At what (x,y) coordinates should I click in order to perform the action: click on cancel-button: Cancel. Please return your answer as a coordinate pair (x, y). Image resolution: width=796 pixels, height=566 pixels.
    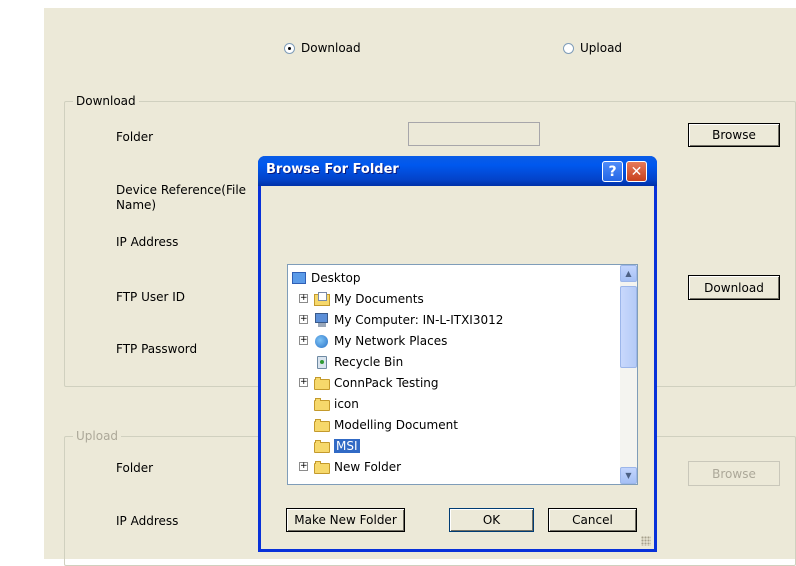
    Looking at the image, I should click on (592, 520).